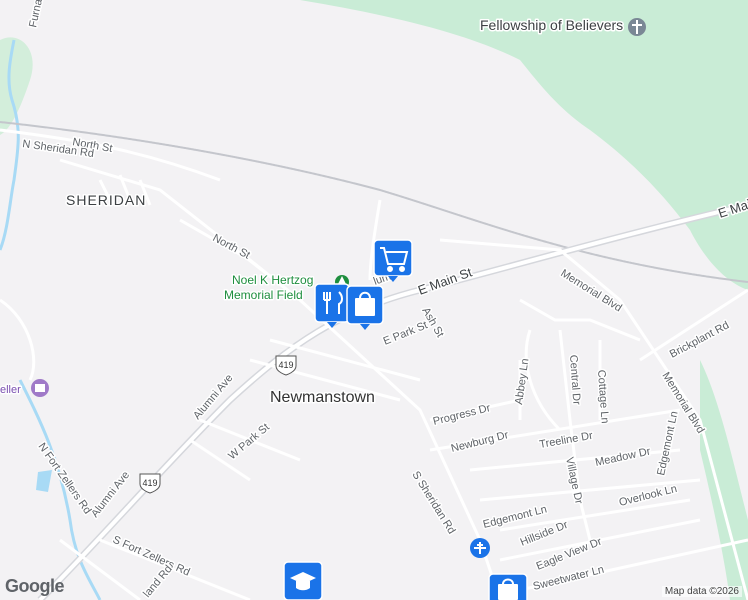 The image size is (748, 600). I want to click on google-logo: Google, so click(35, 586).